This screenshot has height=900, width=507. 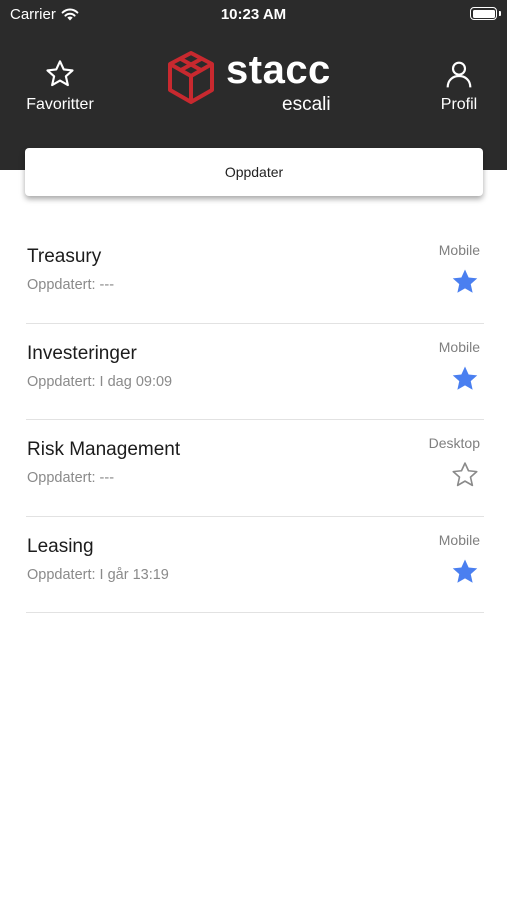 What do you see at coordinates (82, 353) in the screenshot?
I see `item-title: Investeringer` at bounding box center [82, 353].